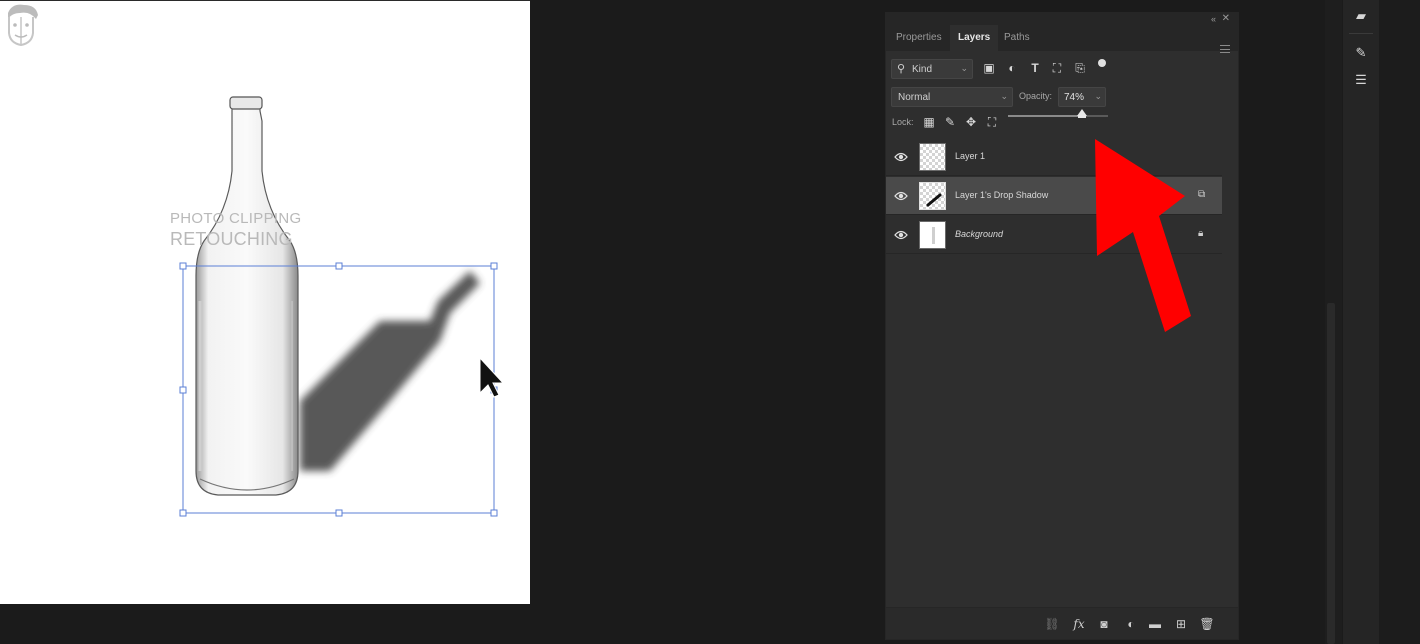  Describe the element at coordinates (1225, 49) in the screenshot. I see `panel-menu-icon` at that location.